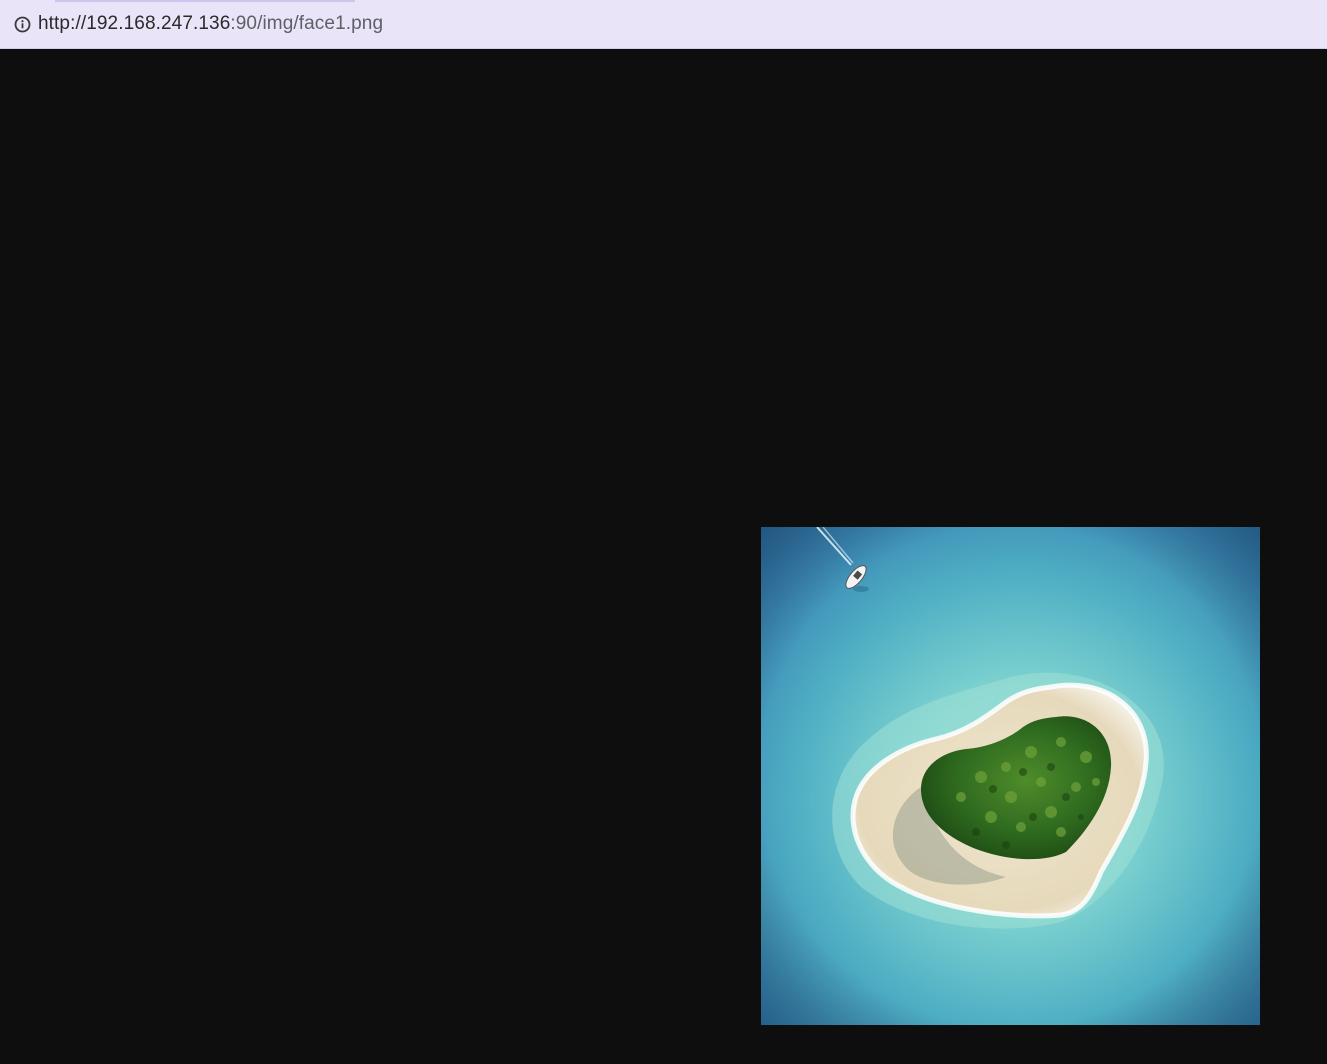  What do you see at coordinates (134, 23) in the screenshot?
I see `url-host: http://192.168.247.136` at bounding box center [134, 23].